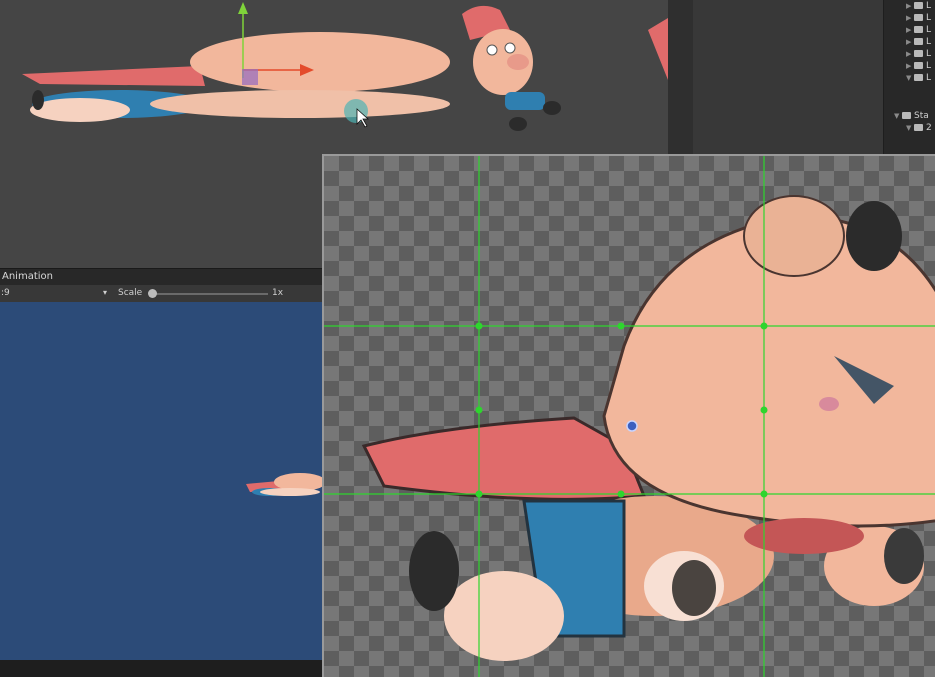  What do you see at coordinates (788, 77) in the screenshot?
I see `inspector-panel` at bounding box center [788, 77].